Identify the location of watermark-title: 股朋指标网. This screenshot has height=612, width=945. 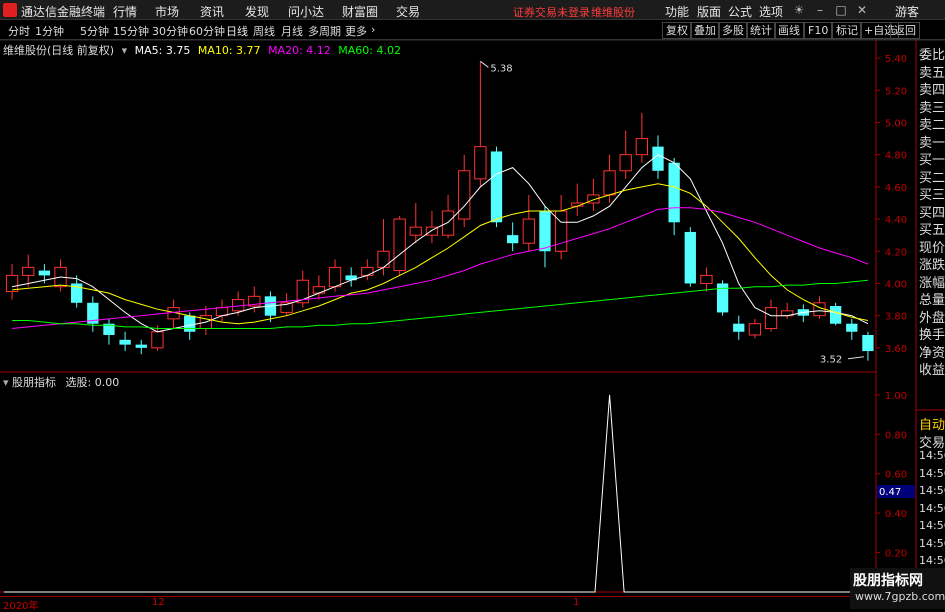
(888, 581).